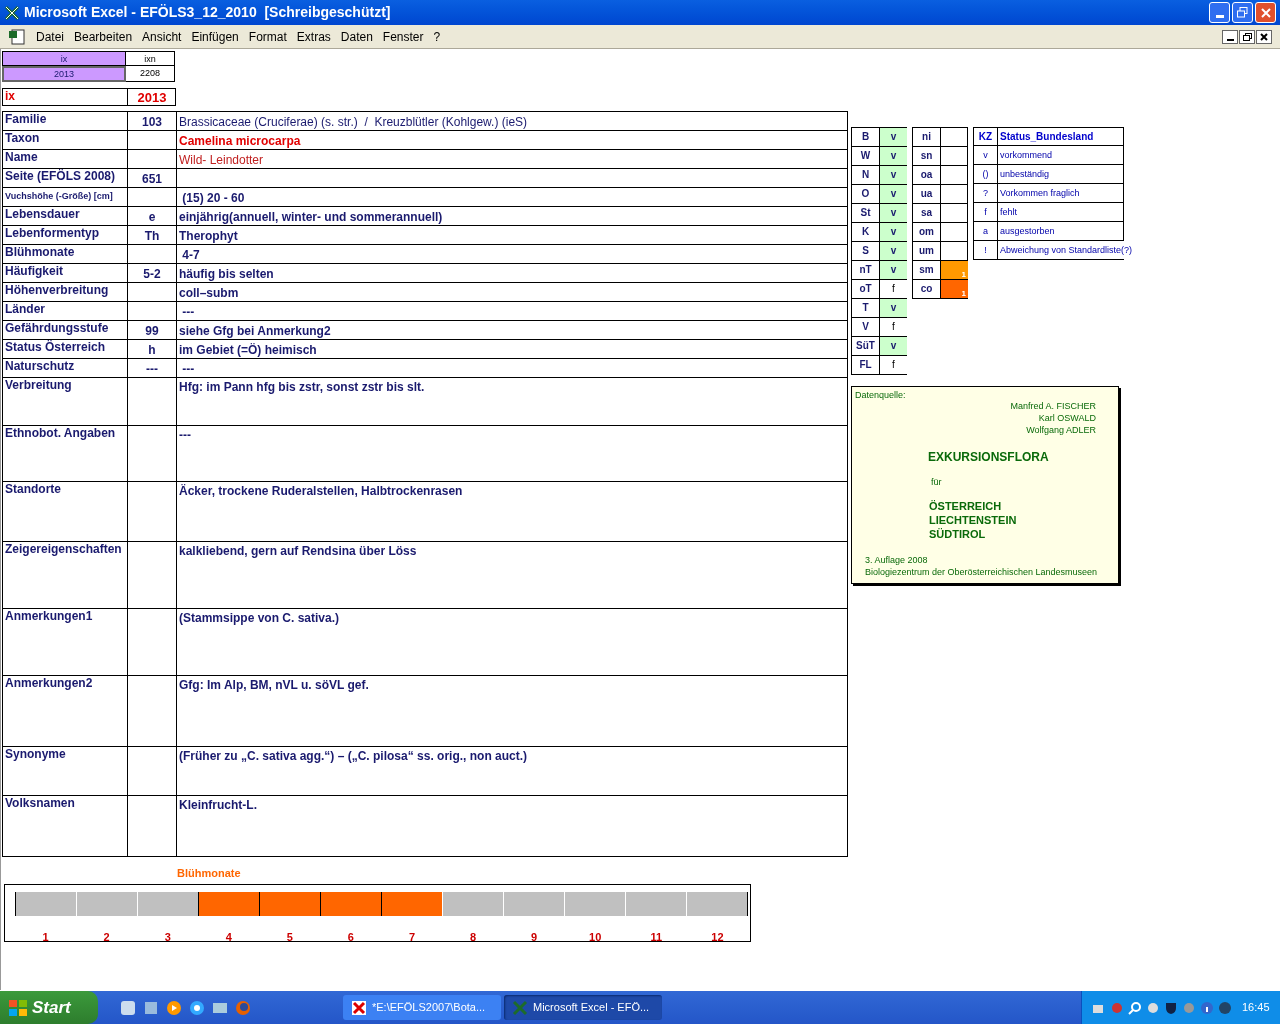 The image size is (1280, 1024). Describe the element at coordinates (963, 274) in the screenshot. I see `cell-value: 1` at that location.